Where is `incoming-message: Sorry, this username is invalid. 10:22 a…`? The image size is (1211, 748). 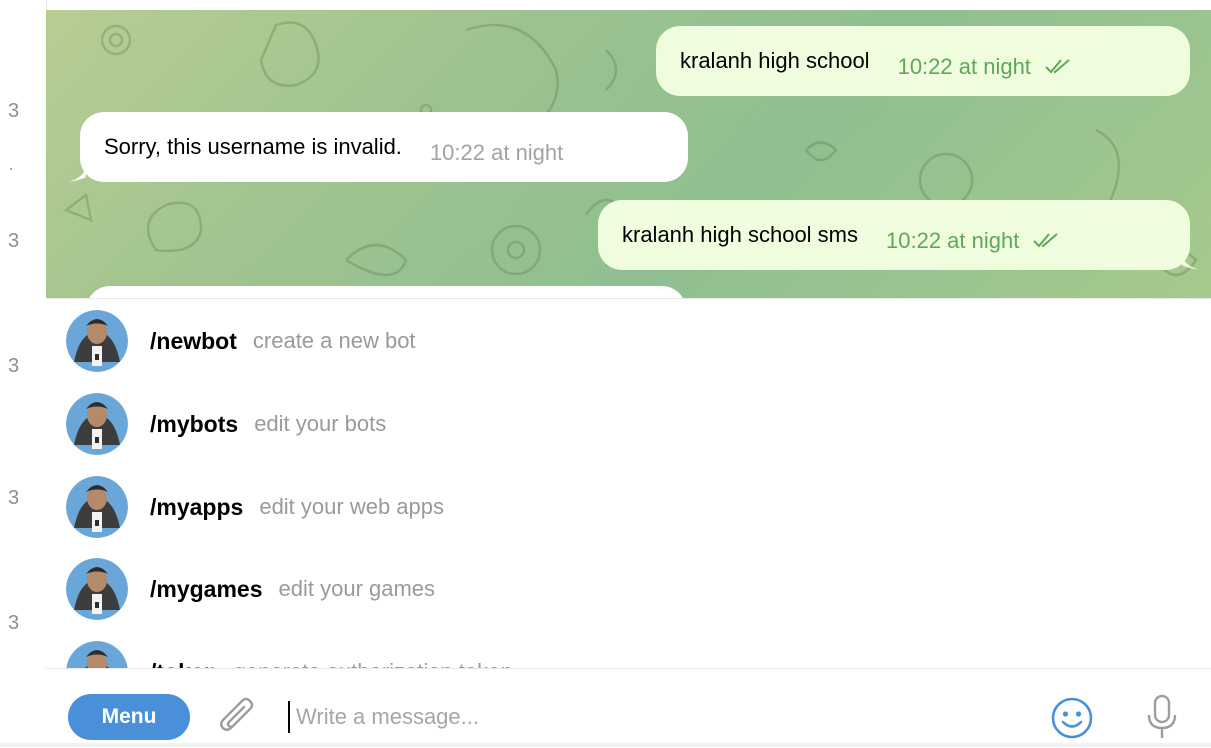 incoming-message: Sorry, this username is invalid. 10:22 a… is located at coordinates (384, 147).